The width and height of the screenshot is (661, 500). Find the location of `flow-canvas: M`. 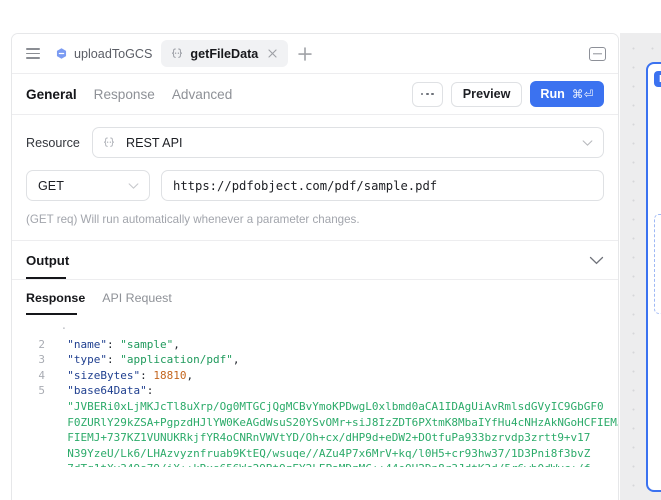

flow-canvas: M is located at coordinates (640, 266).